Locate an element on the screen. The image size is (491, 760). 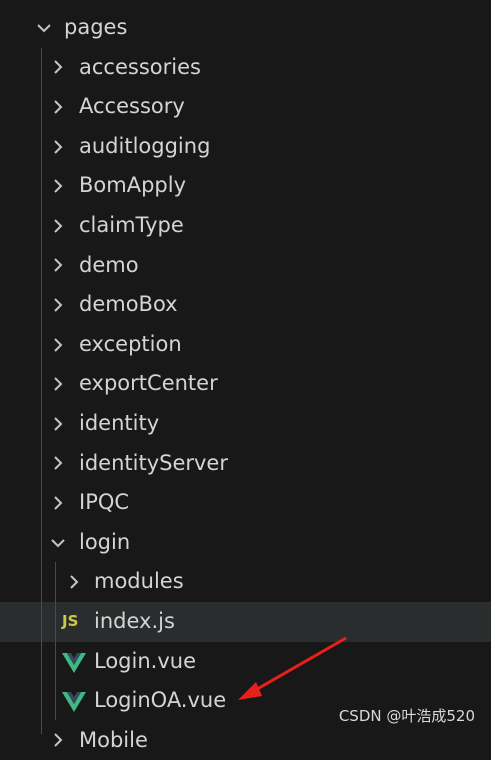
folder-ipqc: IPQC is located at coordinates (245, 503).